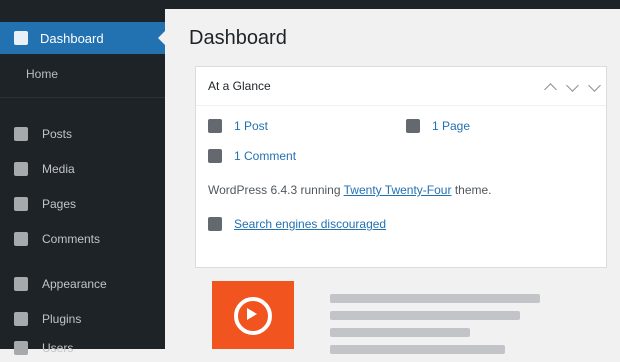 The height and width of the screenshot is (362, 620). Describe the element at coordinates (21, 348) in the screenshot. I see `user-icon` at that location.